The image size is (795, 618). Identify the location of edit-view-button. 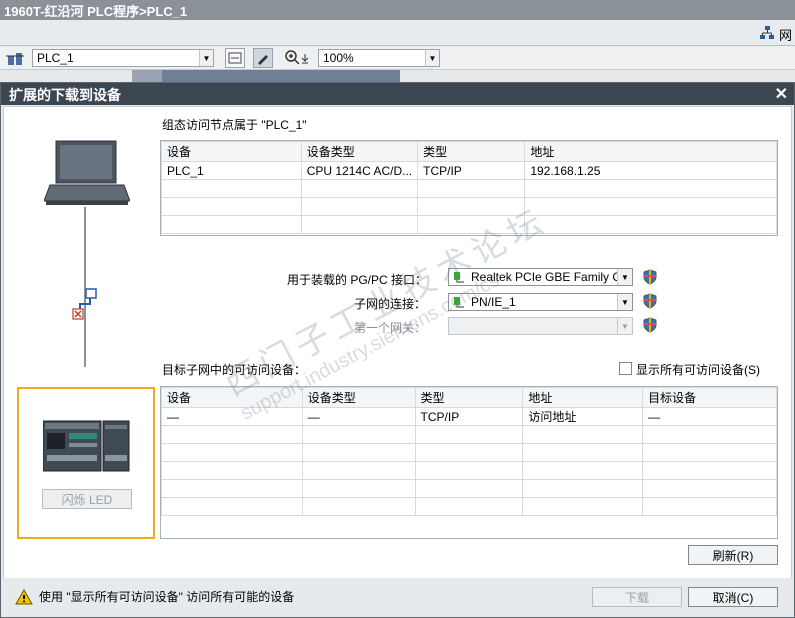
(263, 58).